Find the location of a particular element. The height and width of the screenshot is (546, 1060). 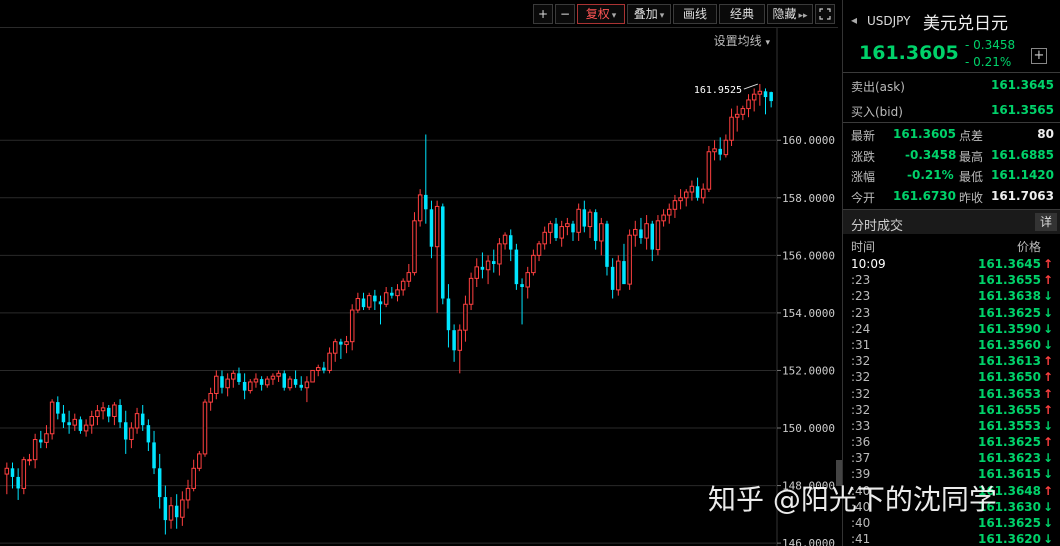

pct-label: 涨幅 is located at coordinates (863, 177).